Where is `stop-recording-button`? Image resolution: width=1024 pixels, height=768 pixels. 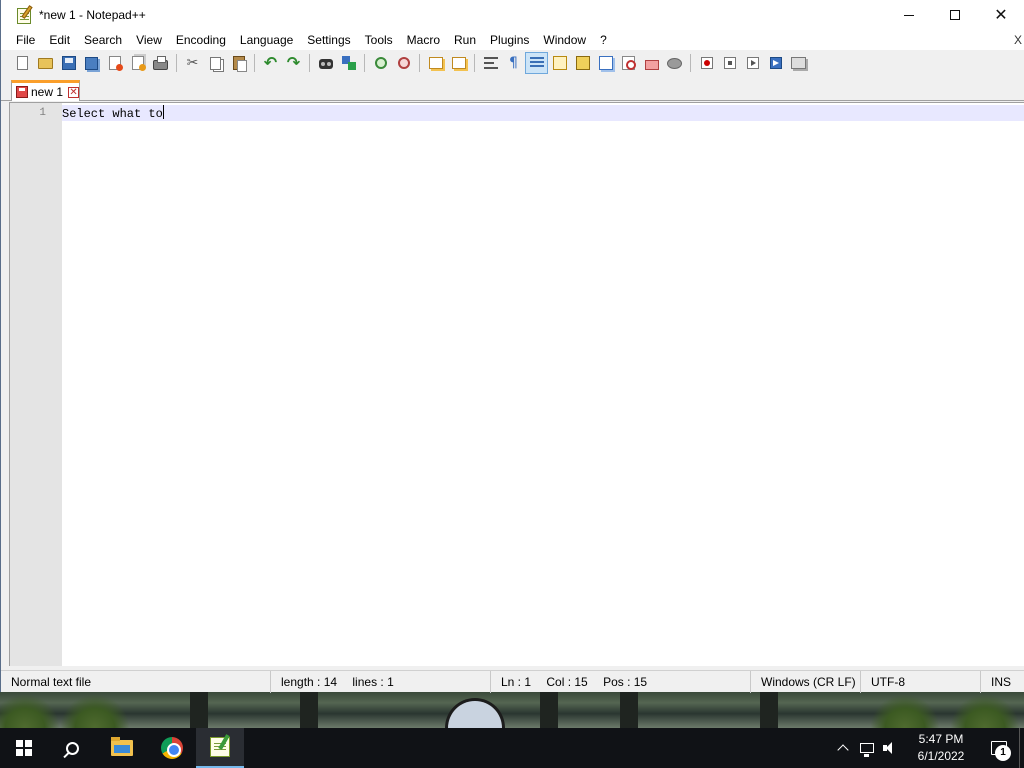 stop-recording-button is located at coordinates (729, 63).